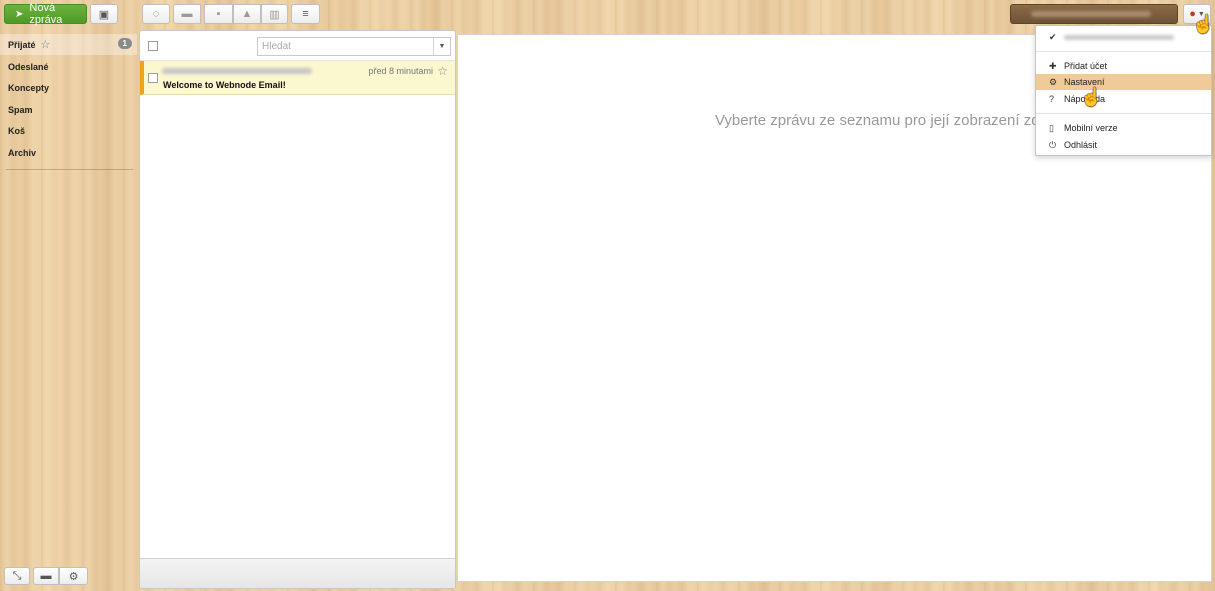  Describe the element at coordinates (1119, 37) in the screenshot. I see `current-account-redacted` at that location.